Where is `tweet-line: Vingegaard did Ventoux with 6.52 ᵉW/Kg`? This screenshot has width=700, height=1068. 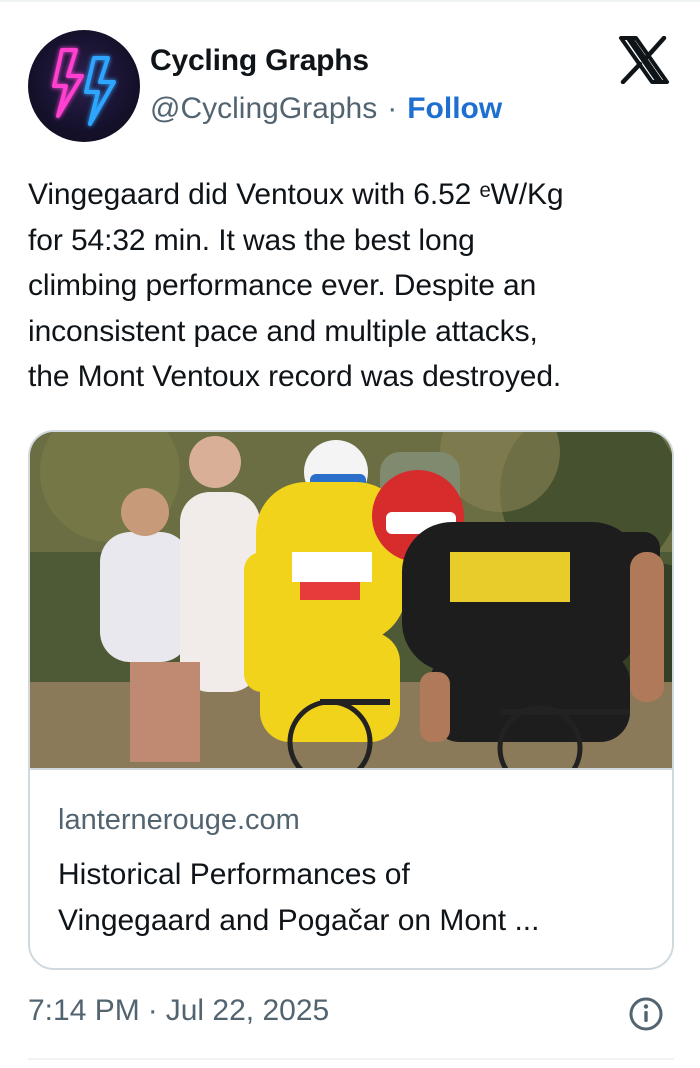
tweet-line: Vingegaard did Ventoux with 6.52 ᵉW/Kg is located at coordinates (296, 194).